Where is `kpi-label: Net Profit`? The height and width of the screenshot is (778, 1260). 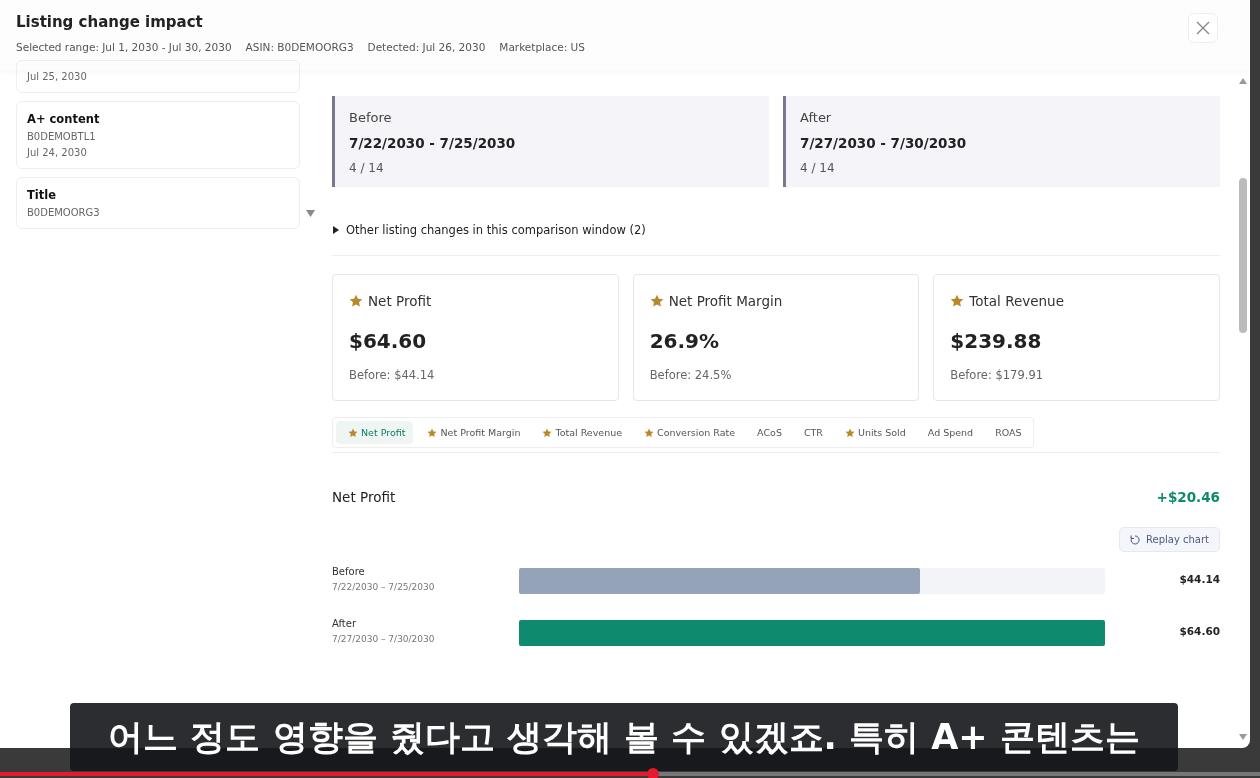
kpi-label: Net Profit is located at coordinates (400, 301).